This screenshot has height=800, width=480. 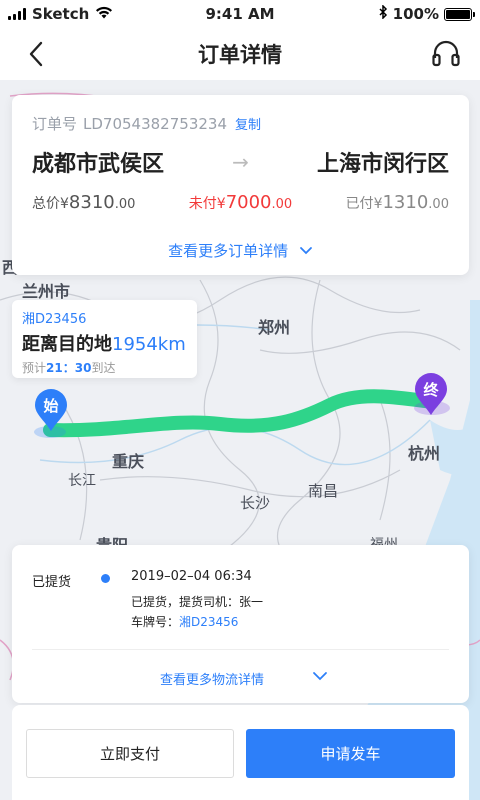 What do you see at coordinates (282, 204) in the screenshot?
I see `unpaid-decimal: .00` at bounding box center [282, 204].